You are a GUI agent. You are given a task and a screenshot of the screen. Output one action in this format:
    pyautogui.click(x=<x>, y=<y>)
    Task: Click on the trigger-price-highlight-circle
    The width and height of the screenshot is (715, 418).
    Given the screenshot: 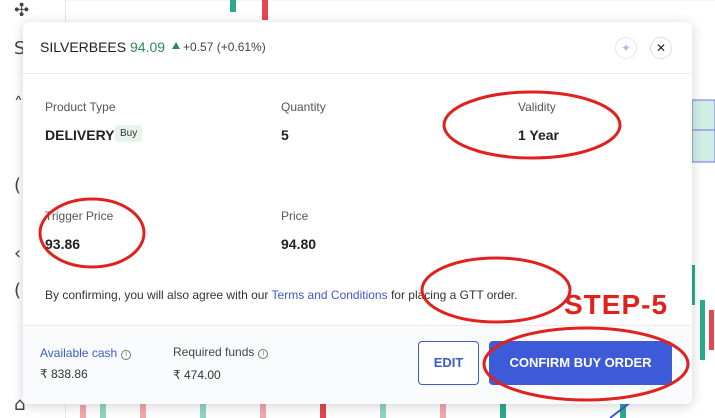 What is the action you would take?
    pyautogui.click(x=92, y=233)
    